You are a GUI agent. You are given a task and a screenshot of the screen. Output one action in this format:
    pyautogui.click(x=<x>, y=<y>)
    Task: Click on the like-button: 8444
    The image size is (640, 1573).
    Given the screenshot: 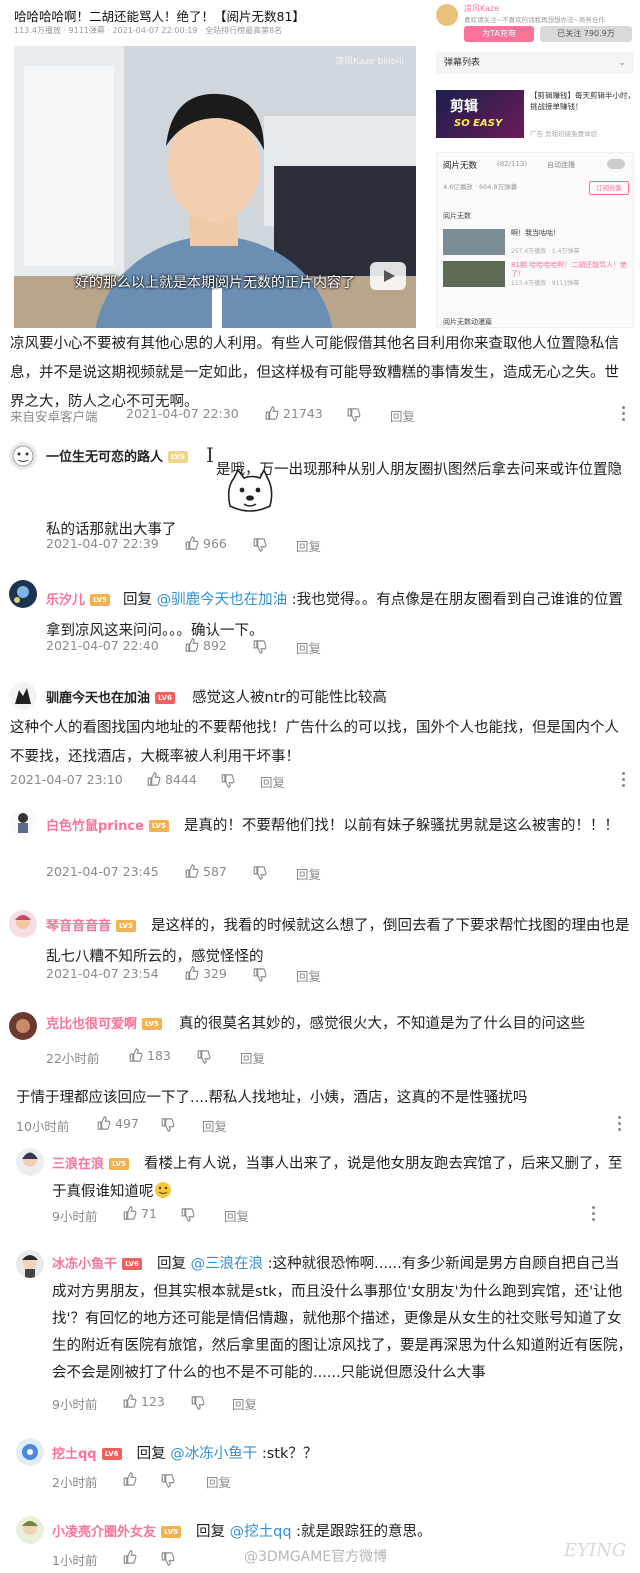 What is the action you would take?
    pyautogui.click(x=171, y=779)
    